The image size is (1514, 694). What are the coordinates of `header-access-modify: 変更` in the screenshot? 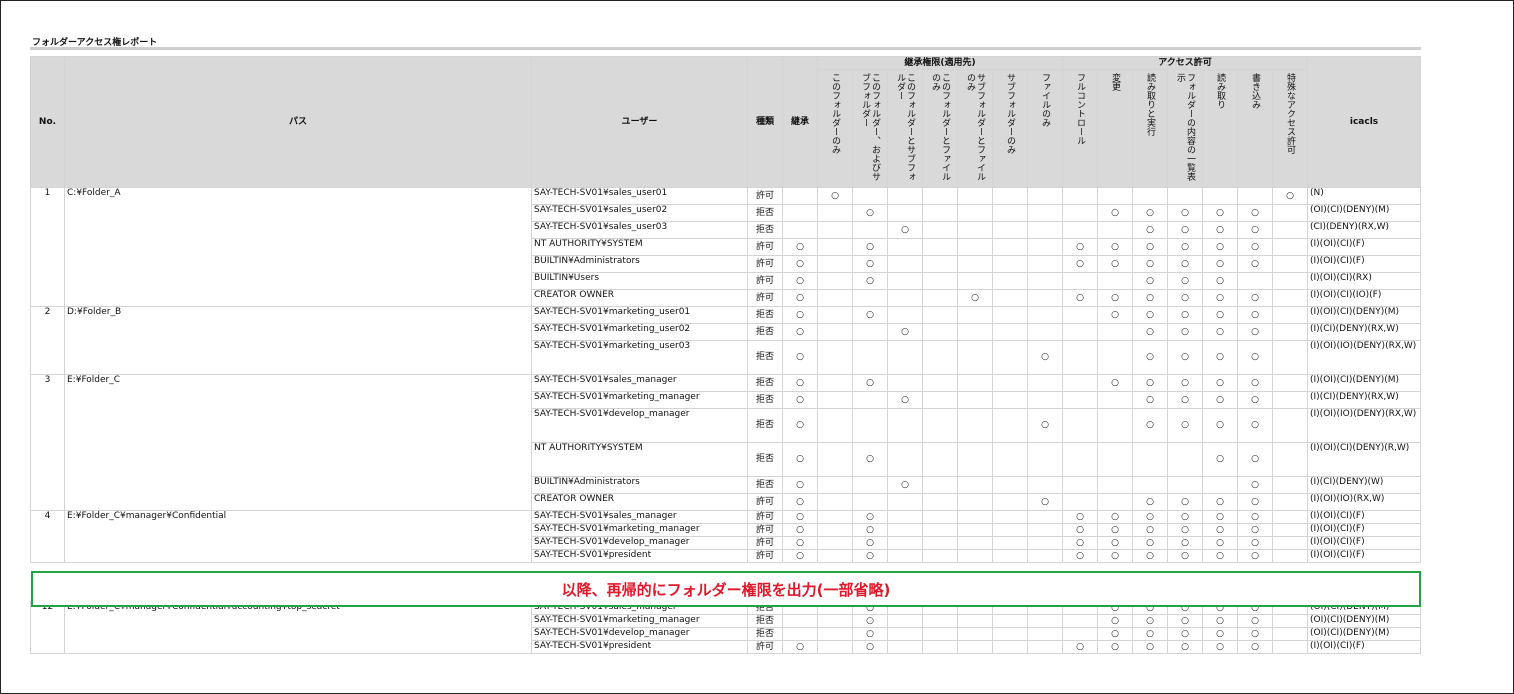 It's located at (1115, 128).